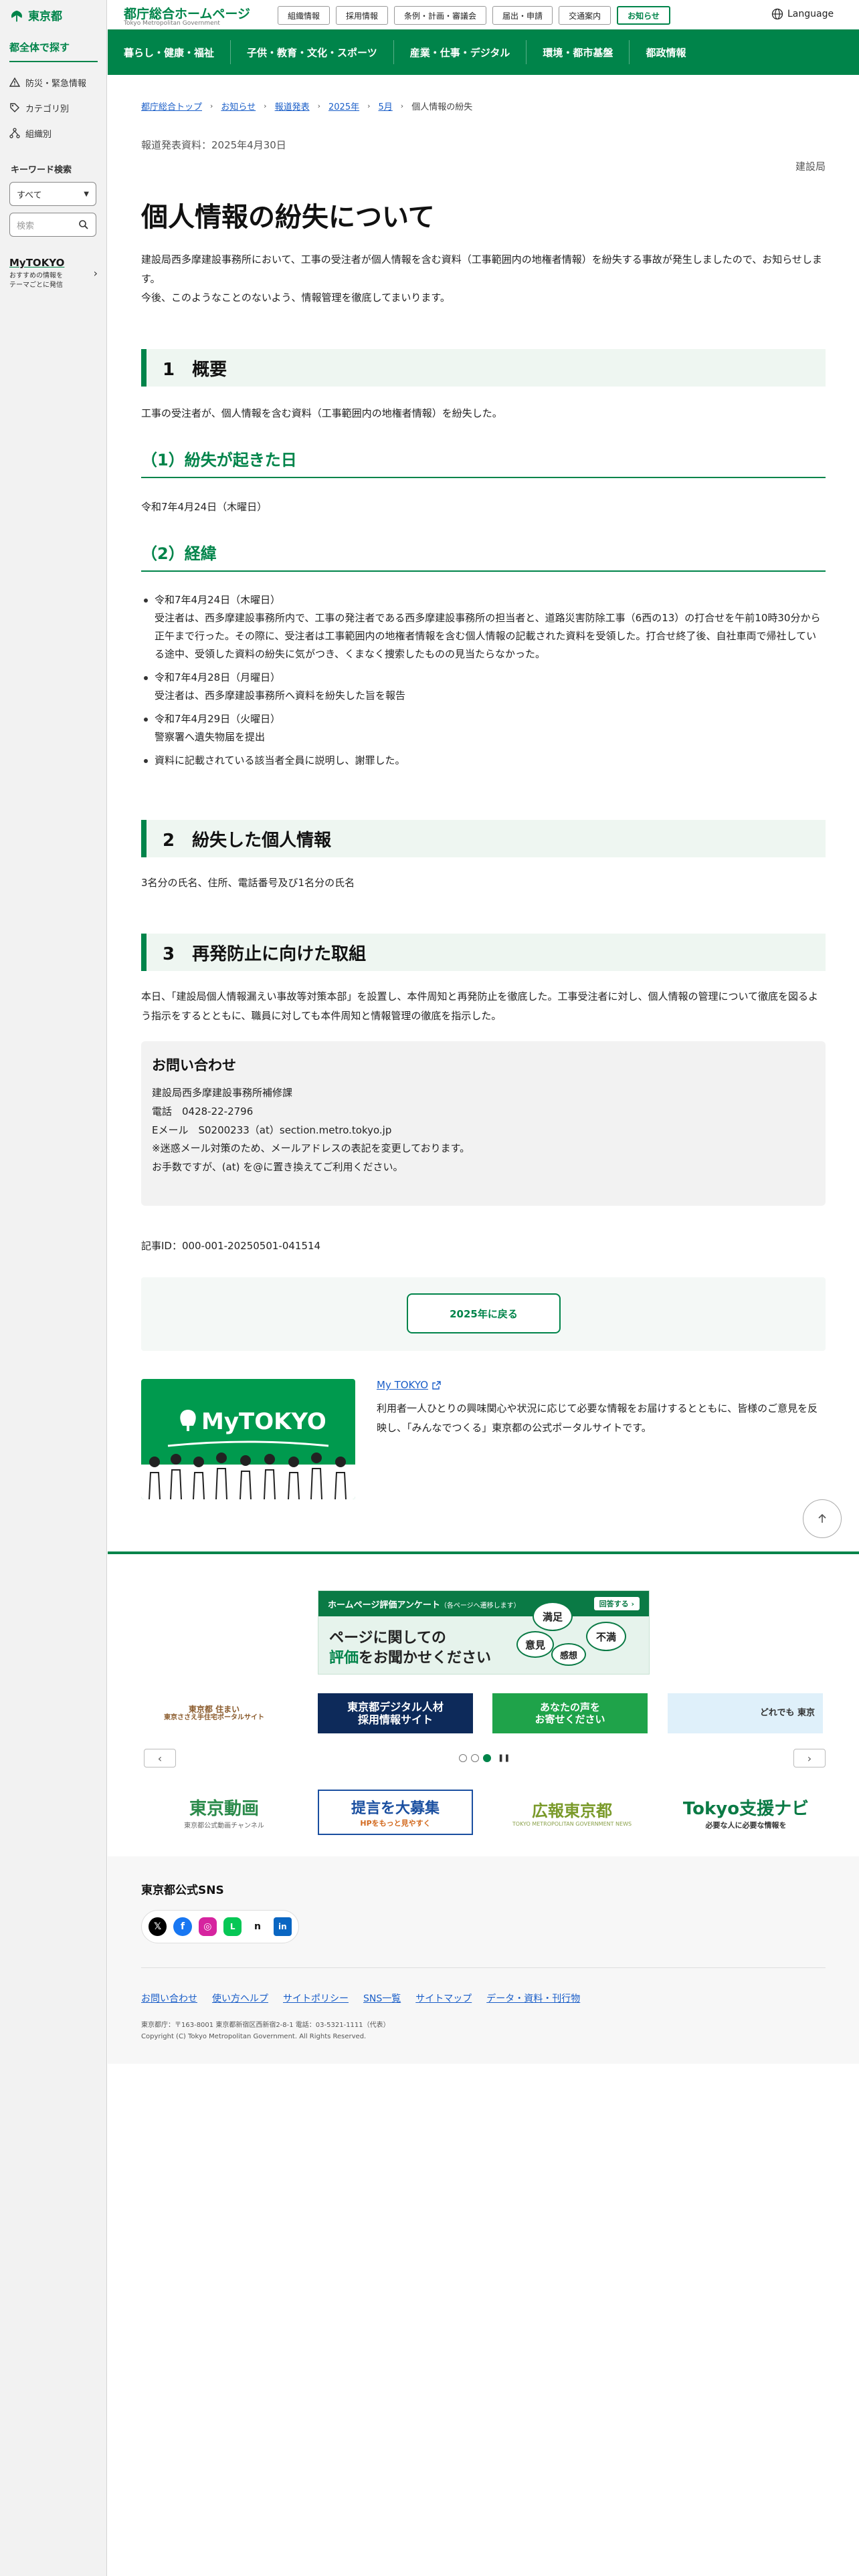  Describe the element at coordinates (169, 52) in the screenshot. I see `nav-item-living: 暮らし・健康・福祉` at that location.